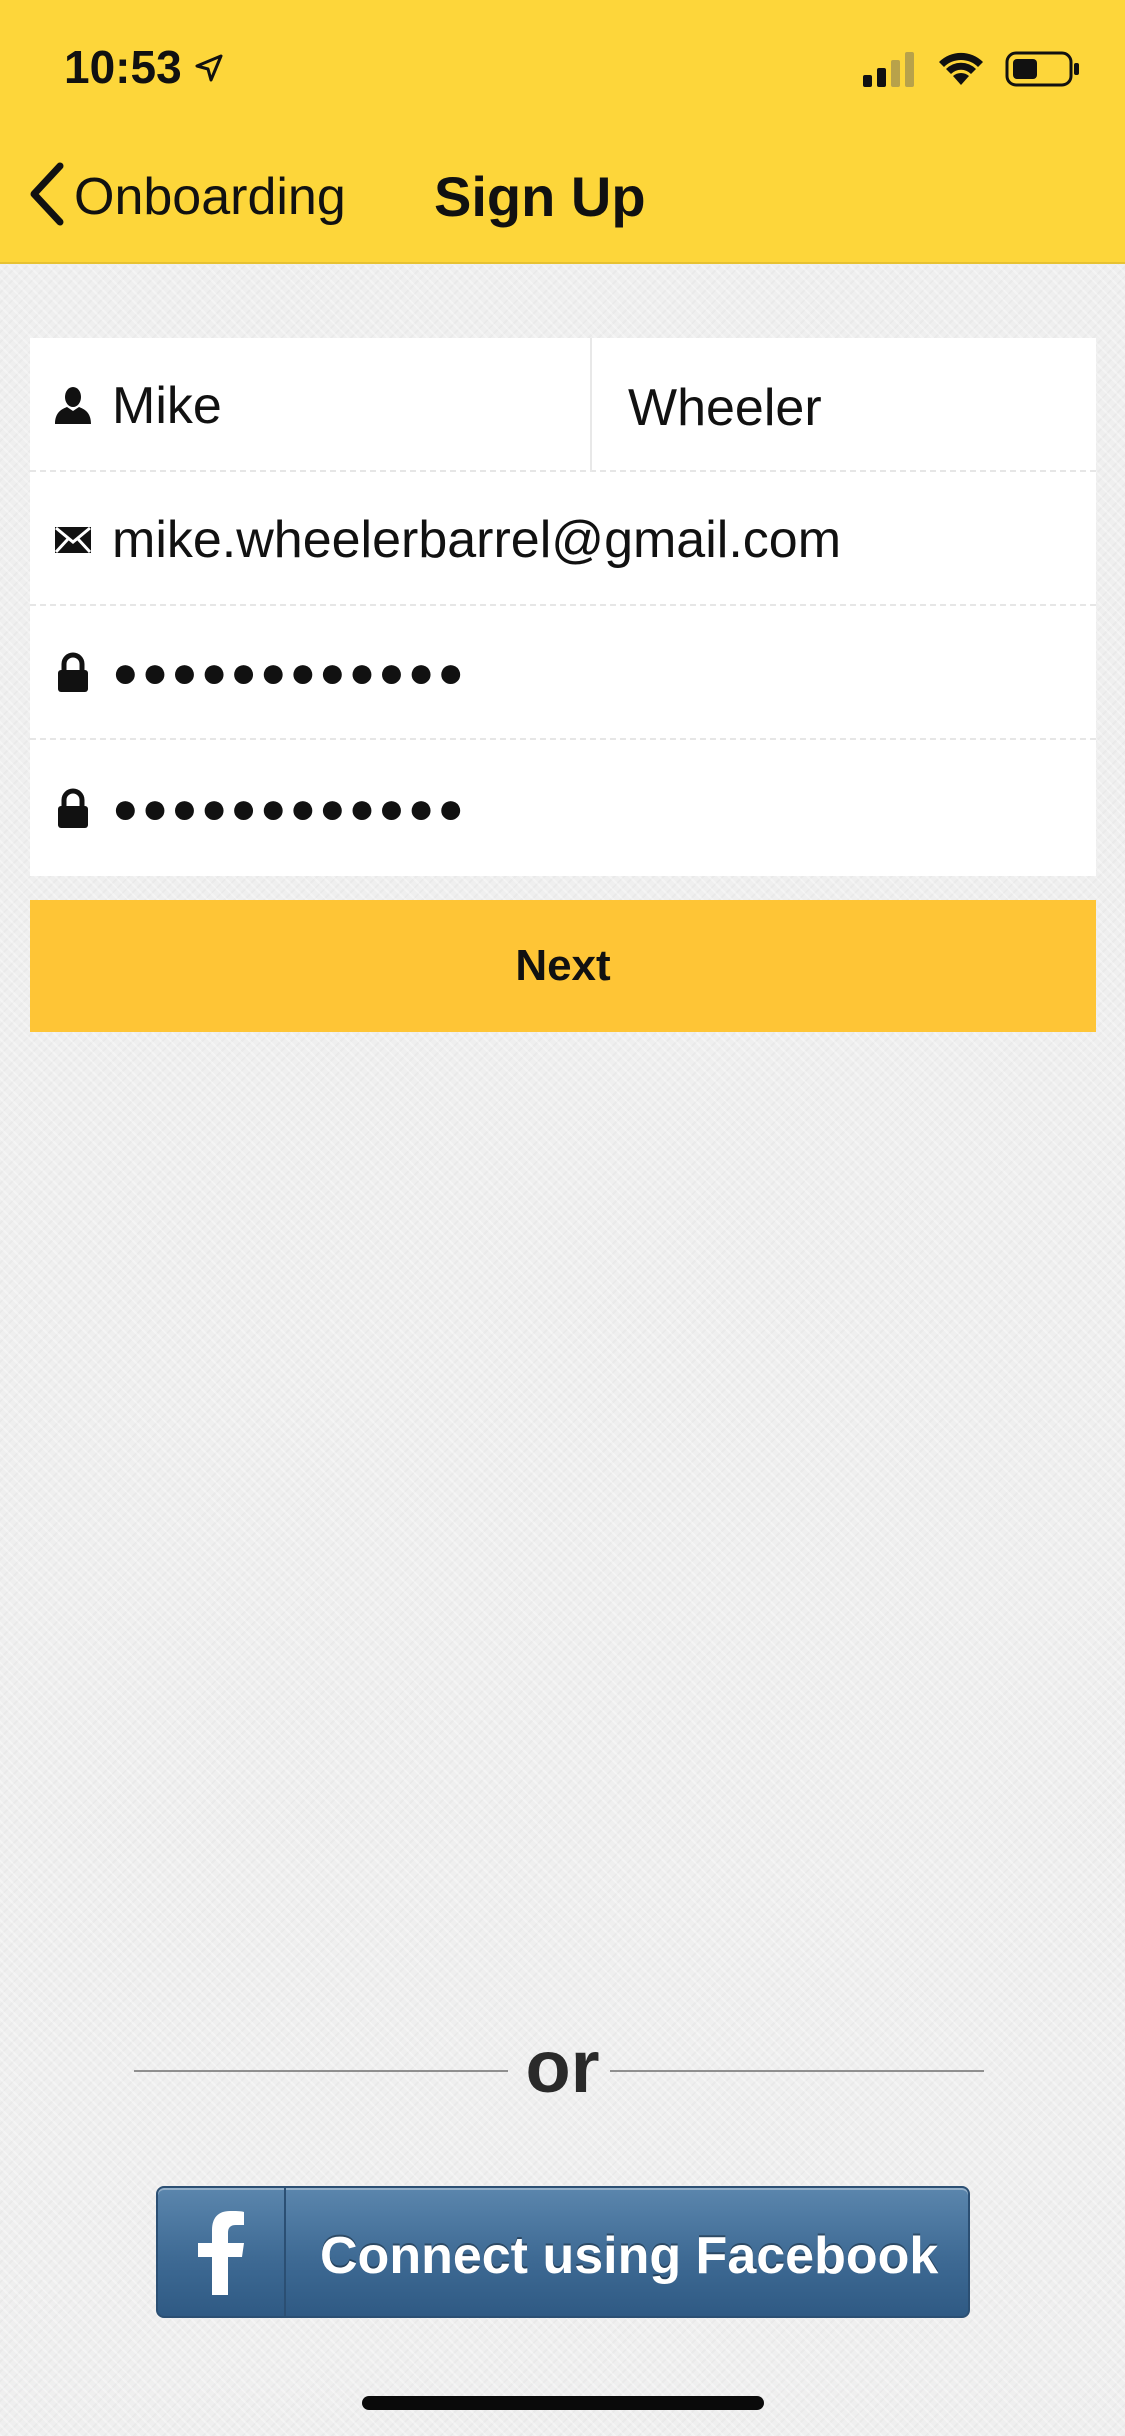  Describe the element at coordinates (562, 132) in the screenshot. I see `navigation-header: 10:53 Onboarding Sign Up` at that location.